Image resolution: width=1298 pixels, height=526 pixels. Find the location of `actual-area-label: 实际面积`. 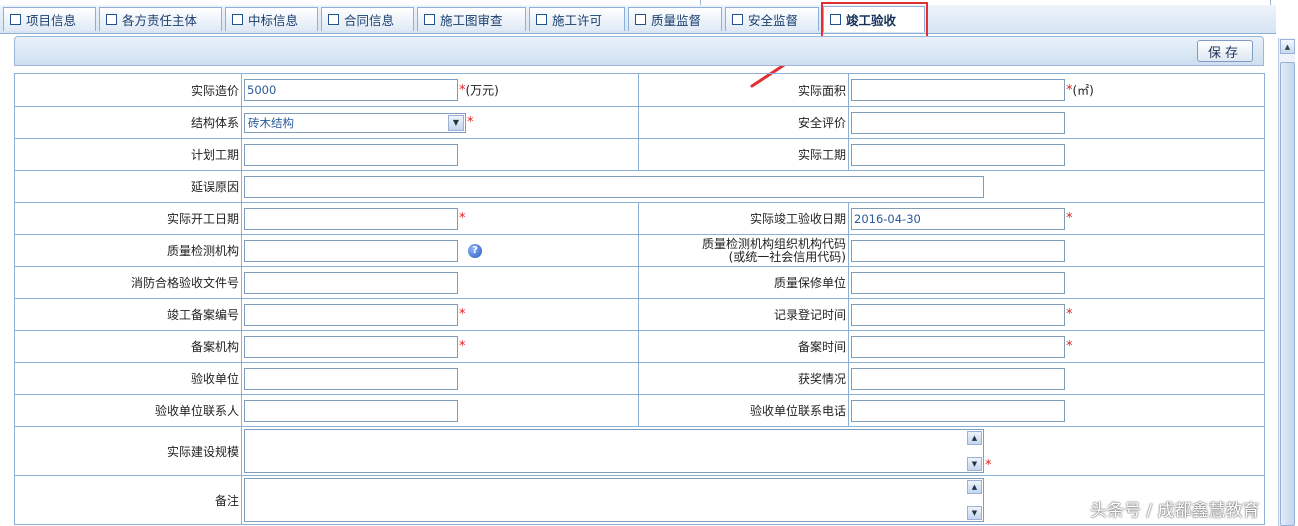

actual-area-label: 实际面积 is located at coordinates (743, 90).